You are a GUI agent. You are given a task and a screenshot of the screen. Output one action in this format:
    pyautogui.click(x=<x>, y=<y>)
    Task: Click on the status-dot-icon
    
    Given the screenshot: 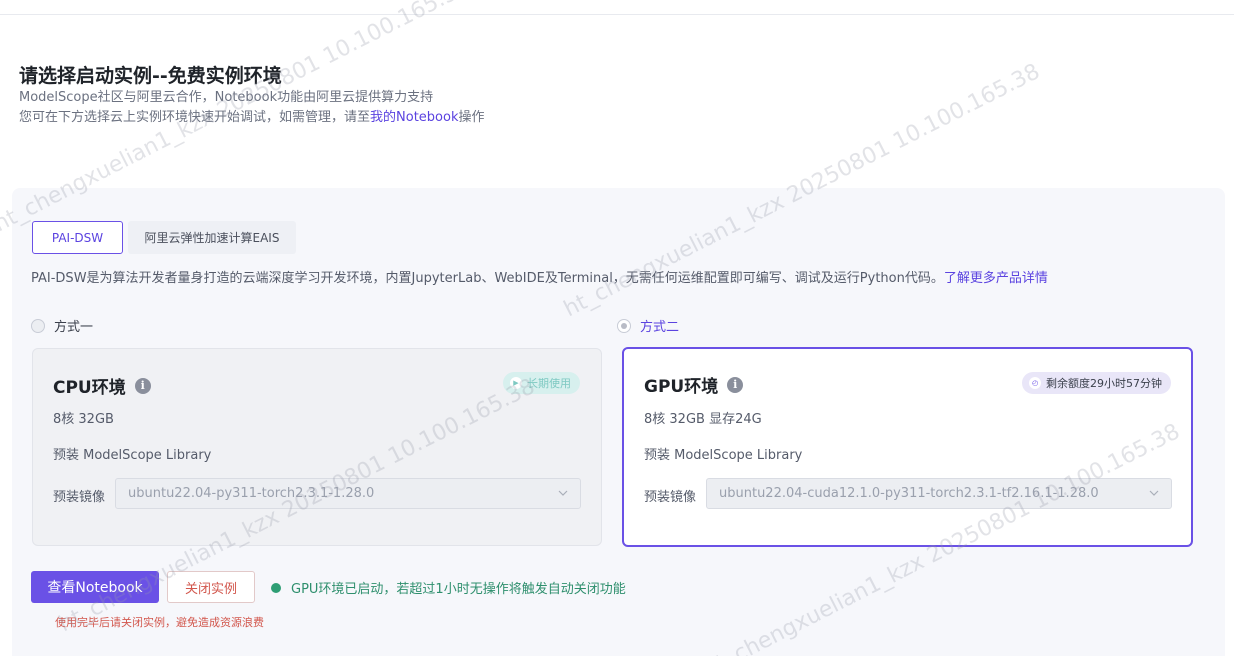 What is the action you would take?
    pyautogui.click(x=276, y=587)
    